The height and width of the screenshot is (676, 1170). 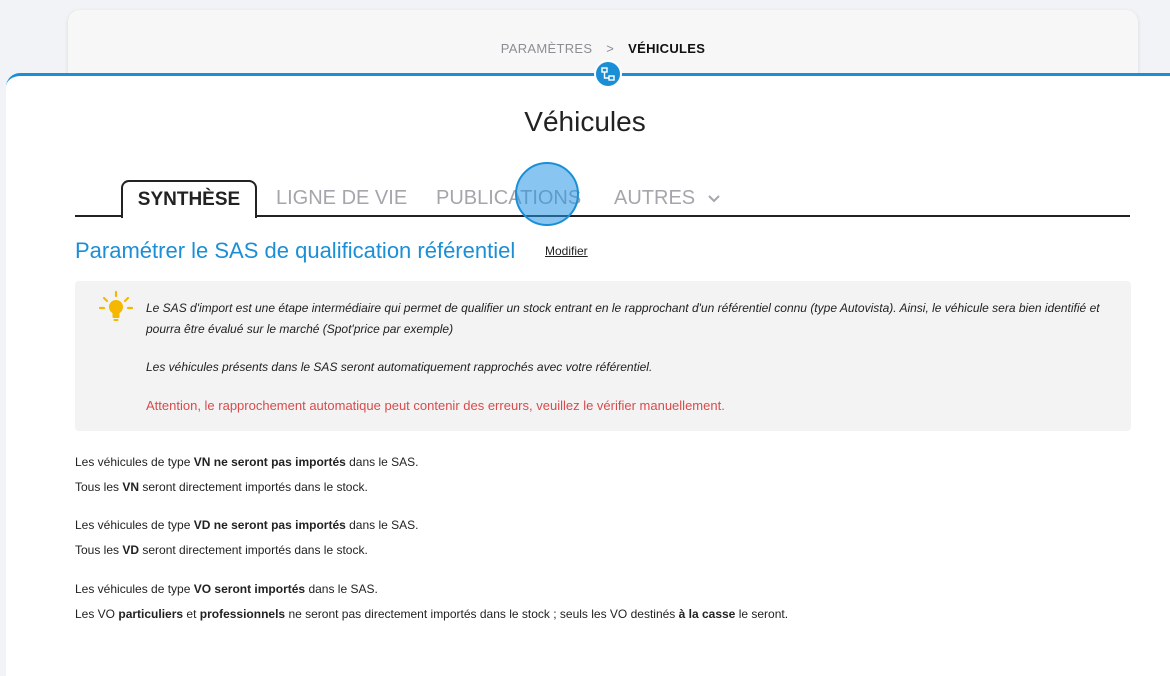 I want to click on rule-vd-emphasis: VD ne seront pas importés, so click(x=269, y=525).